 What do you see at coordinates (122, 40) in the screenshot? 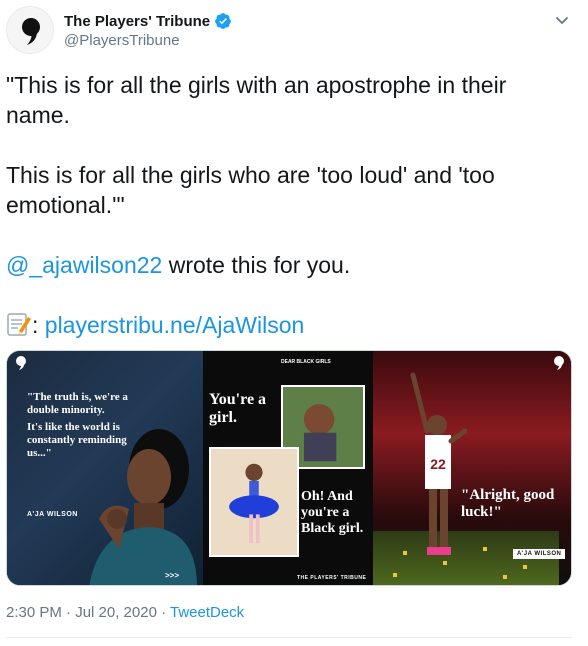
I see `handle: @PlayersTribune` at bounding box center [122, 40].